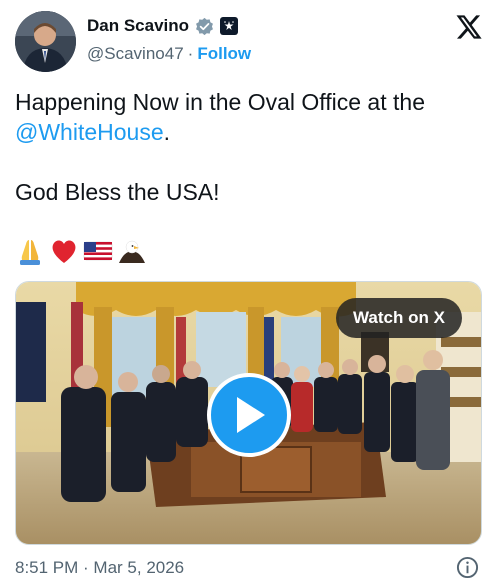 Image resolution: width=501 pixels, height=585 pixels. What do you see at coordinates (467, 567) in the screenshot?
I see `info-icon` at bounding box center [467, 567].